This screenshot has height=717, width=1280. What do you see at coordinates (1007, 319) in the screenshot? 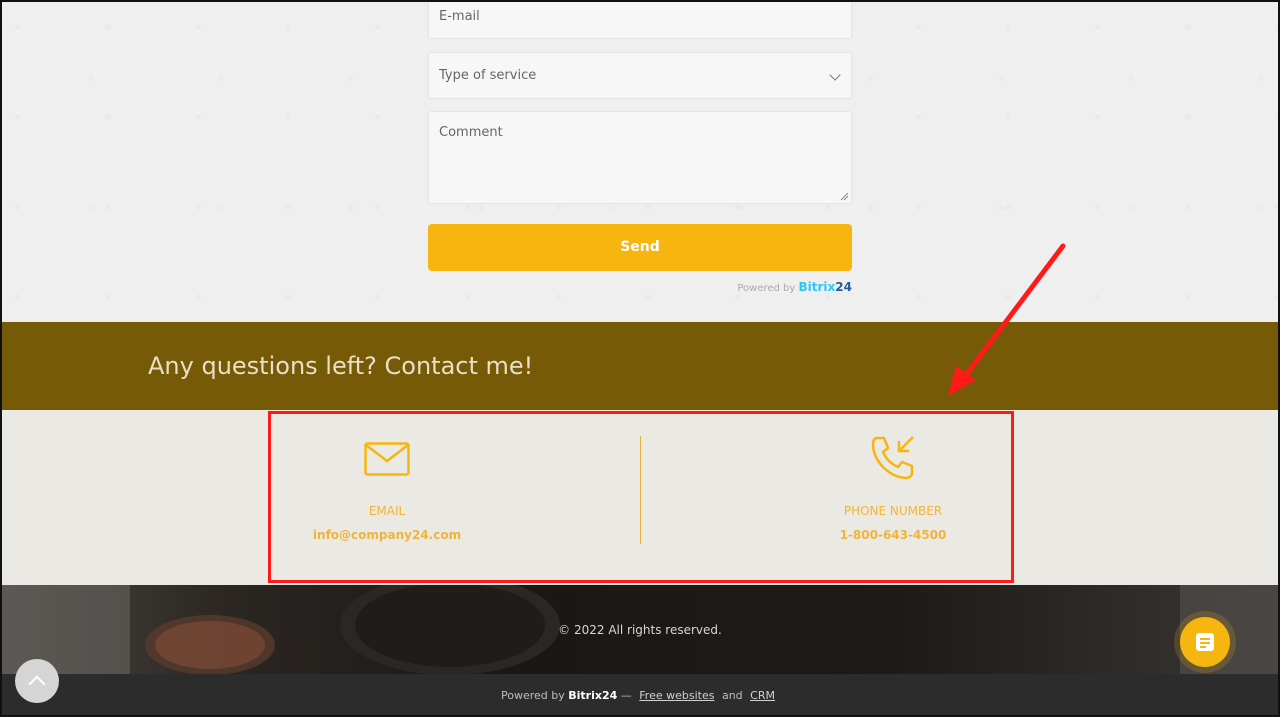
I see `annotation-arrow` at bounding box center [1007, 319].